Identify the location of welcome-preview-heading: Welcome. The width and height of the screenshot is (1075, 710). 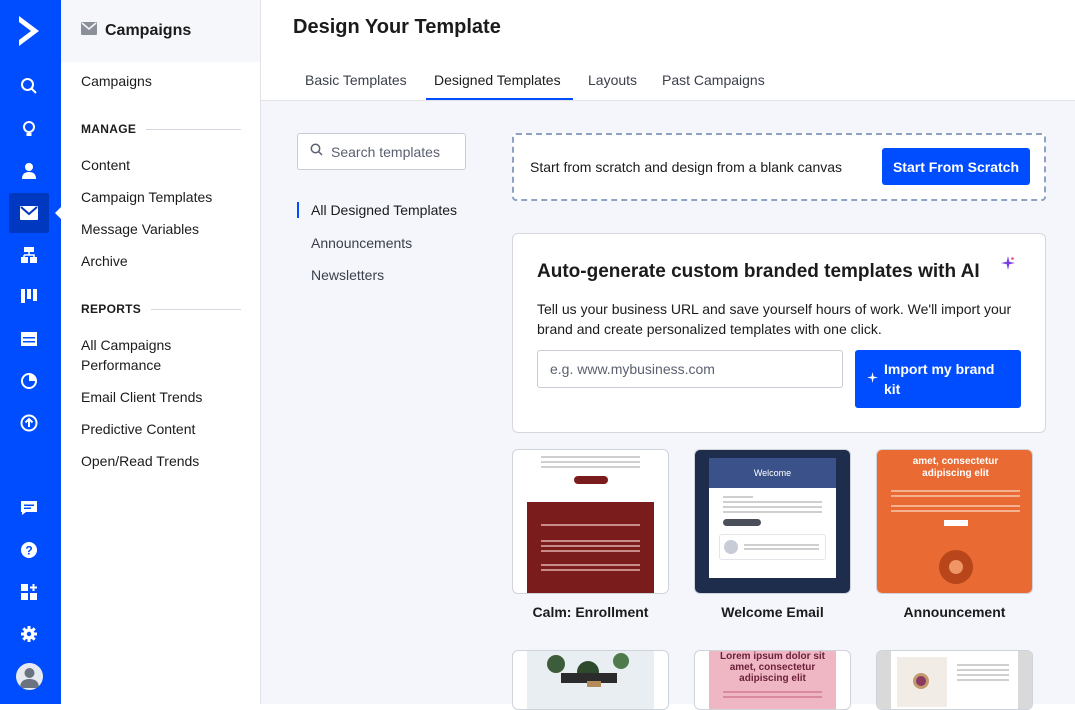
(772, 473).